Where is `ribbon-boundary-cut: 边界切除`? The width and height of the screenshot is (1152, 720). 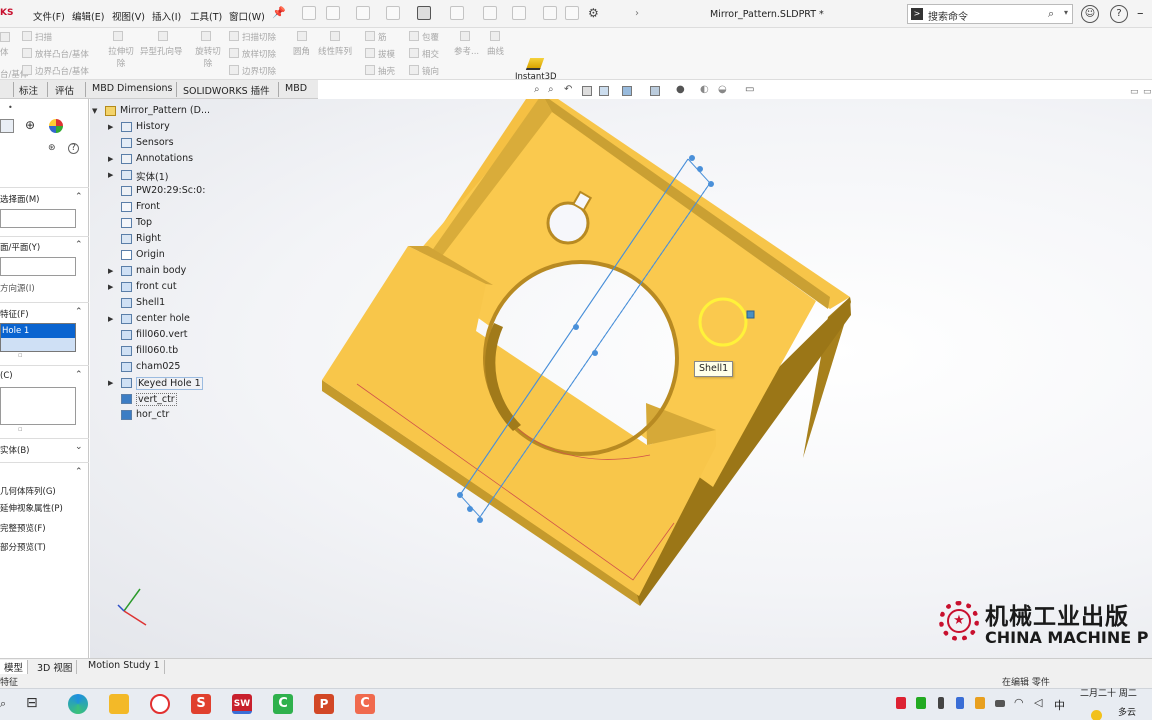
ribbon-boundary-cut: 边界切除 is located at coordinates (259, 71).